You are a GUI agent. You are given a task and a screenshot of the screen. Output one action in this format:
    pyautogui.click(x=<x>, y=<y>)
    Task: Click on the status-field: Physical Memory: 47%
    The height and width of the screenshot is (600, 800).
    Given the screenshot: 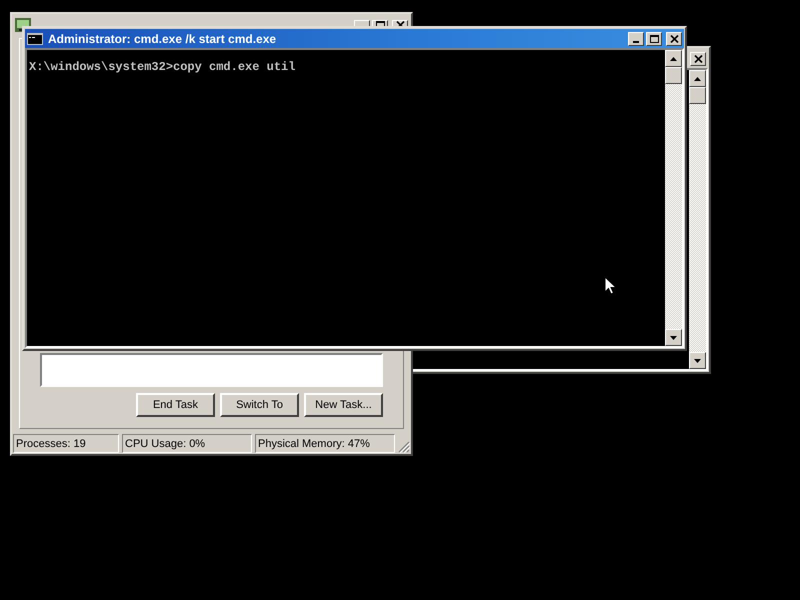 What is the action you would take?
    pyautogui.click(x=325, y=443)
    